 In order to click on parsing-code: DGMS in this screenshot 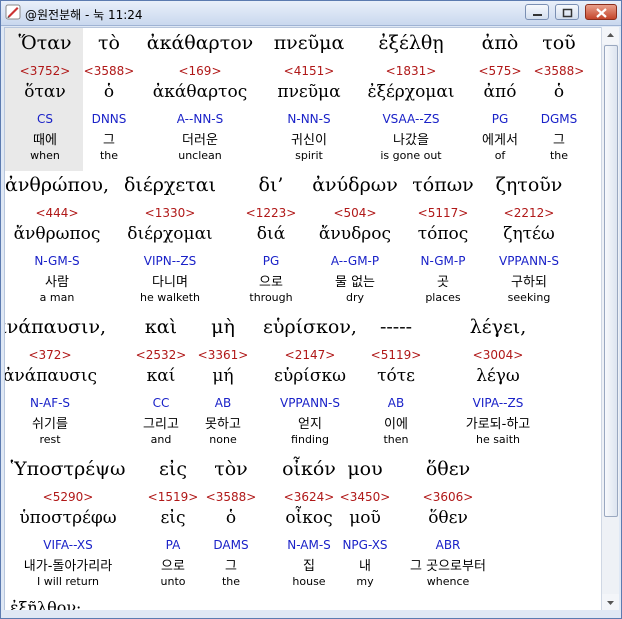, I will do `click(559, 119)`.